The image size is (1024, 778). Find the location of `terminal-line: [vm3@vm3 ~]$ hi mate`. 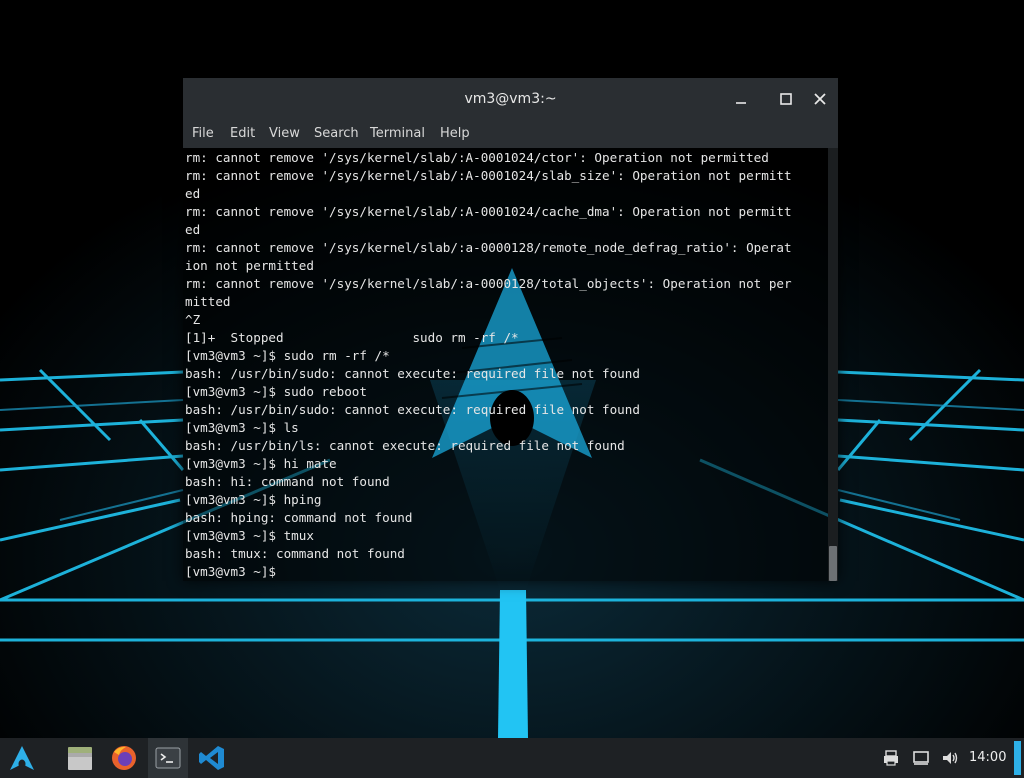

terminal-line: [vm3@vm3 ~]$ hi mate is located at coordinates (261, 463).